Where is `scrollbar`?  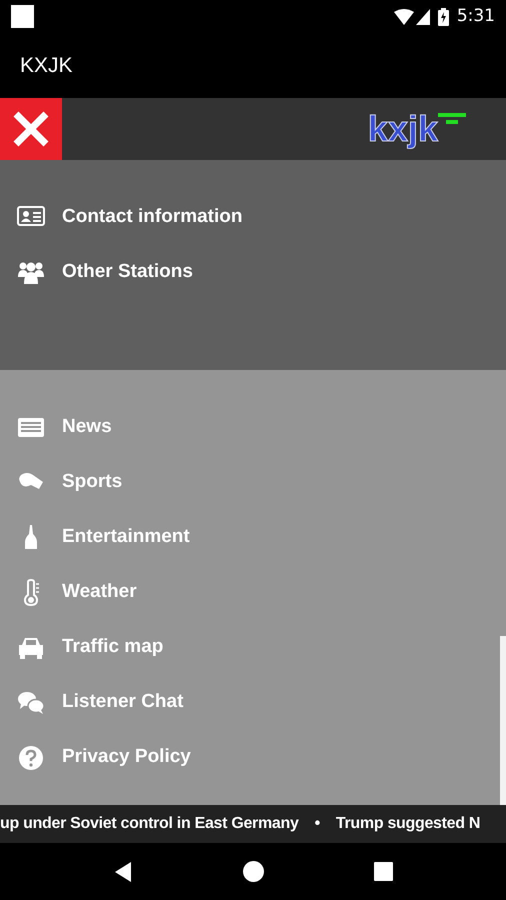 scrollbar is located at coordinates (503, 720).